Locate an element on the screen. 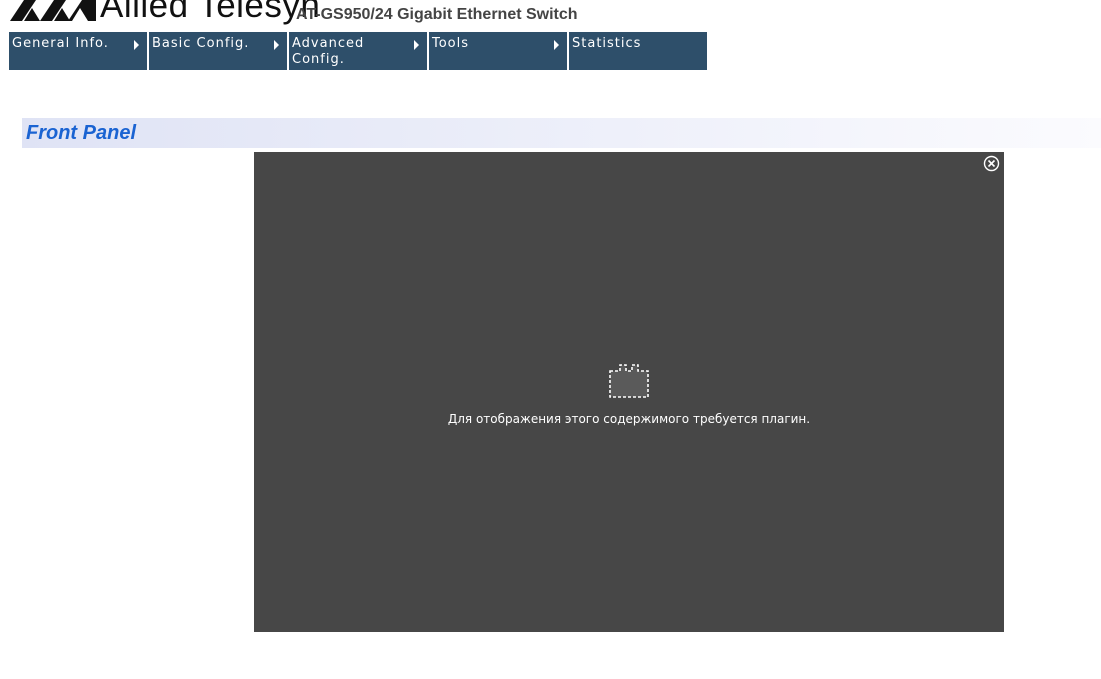  nav-item-label: Statistics is located at coordinates (607, 43).